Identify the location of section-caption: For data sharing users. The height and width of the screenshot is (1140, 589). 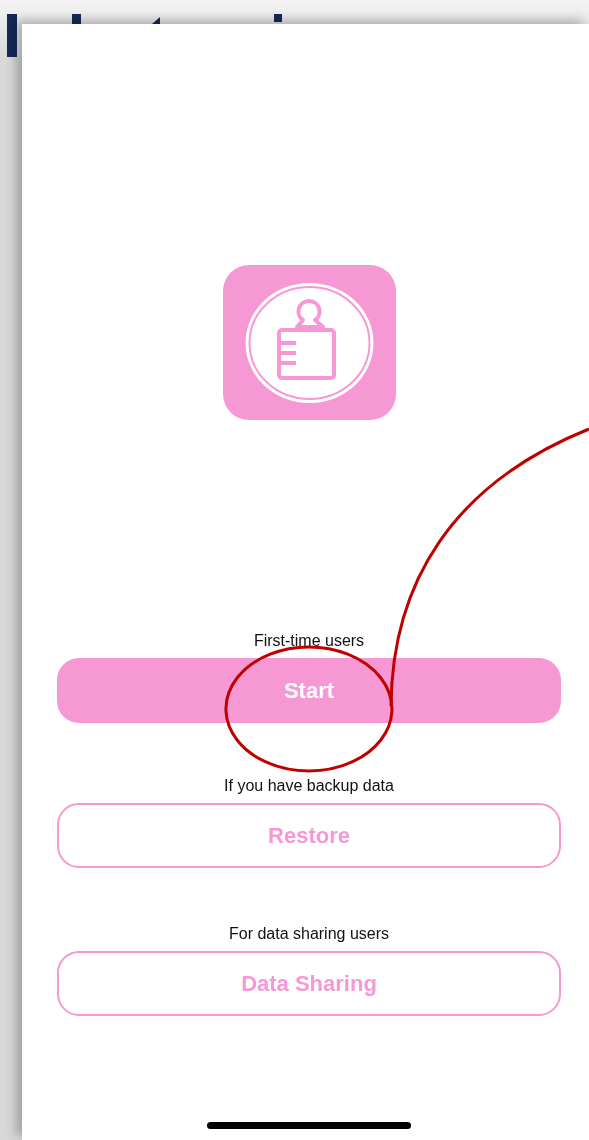
(309, 934).